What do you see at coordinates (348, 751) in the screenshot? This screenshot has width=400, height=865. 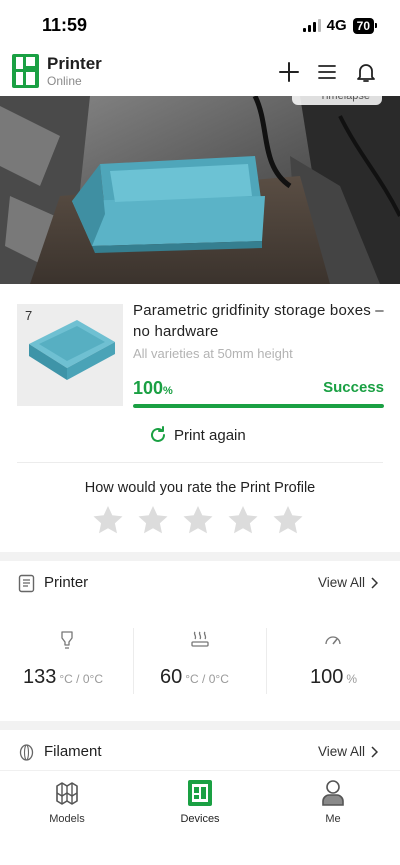 I see `filament-view-all-link: View All` at bounding box center [348, 751].